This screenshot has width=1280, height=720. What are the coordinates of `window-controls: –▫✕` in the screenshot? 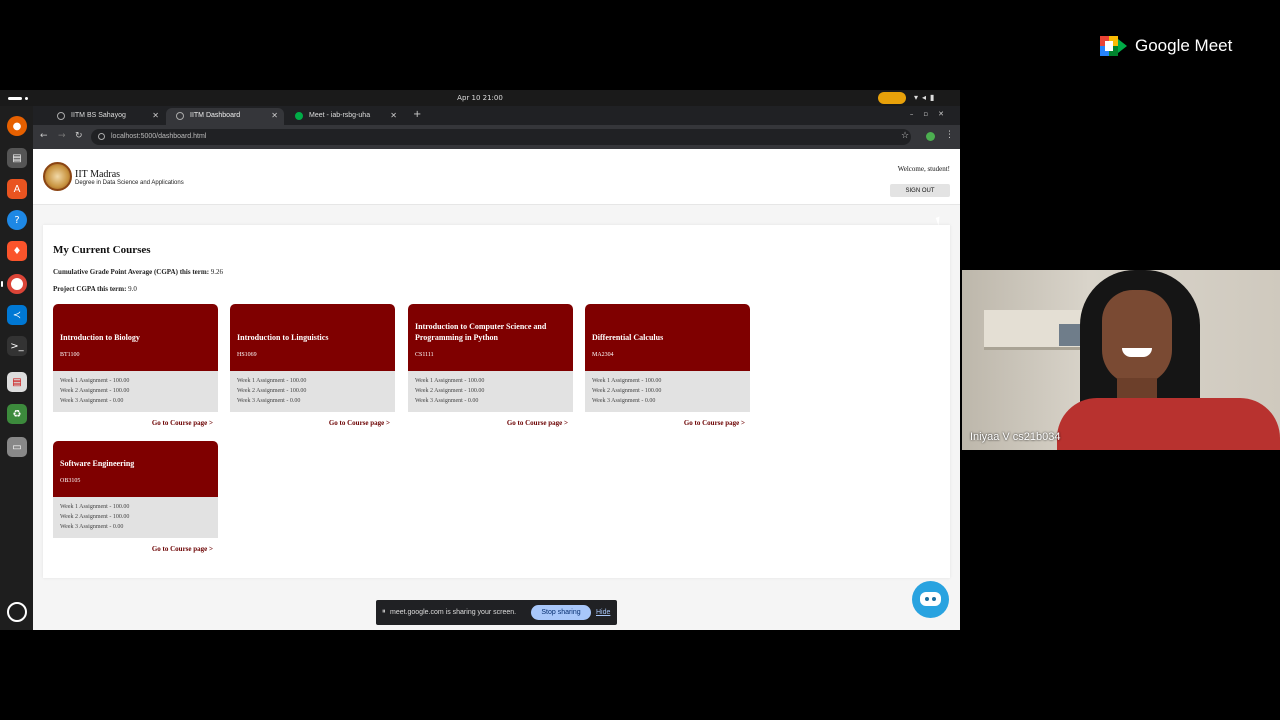 It's located at (932, 114).